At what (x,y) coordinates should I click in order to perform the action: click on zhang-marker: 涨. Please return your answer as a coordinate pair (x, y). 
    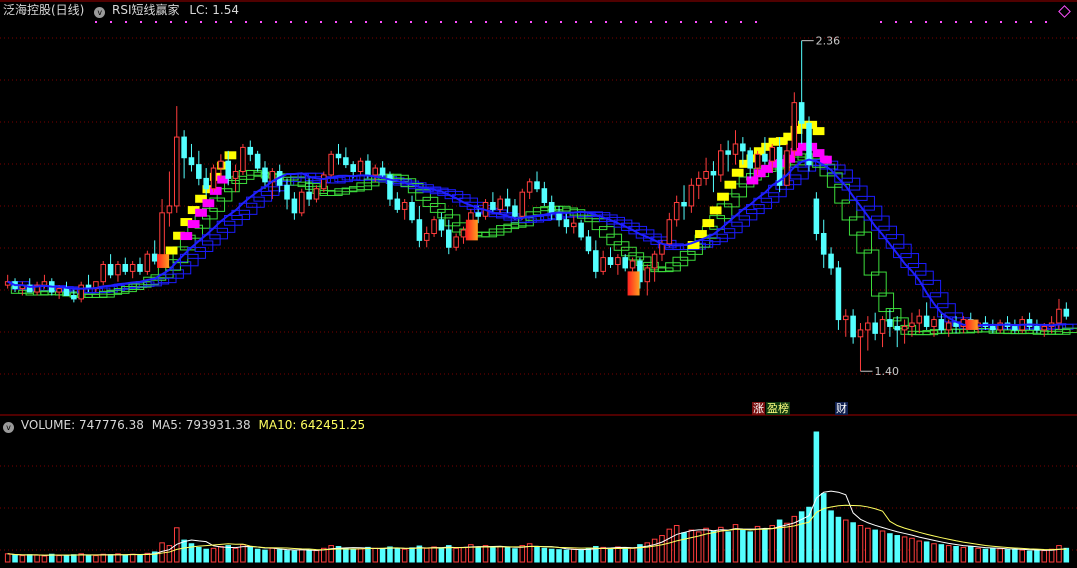
    Looking at the image, I should click on (758, 408).